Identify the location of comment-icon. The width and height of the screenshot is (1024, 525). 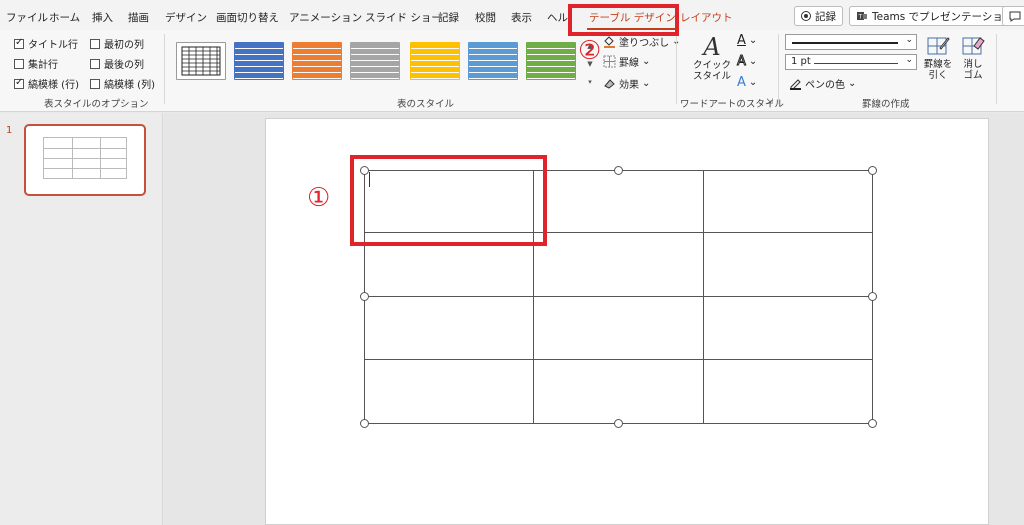
(1015, 16).